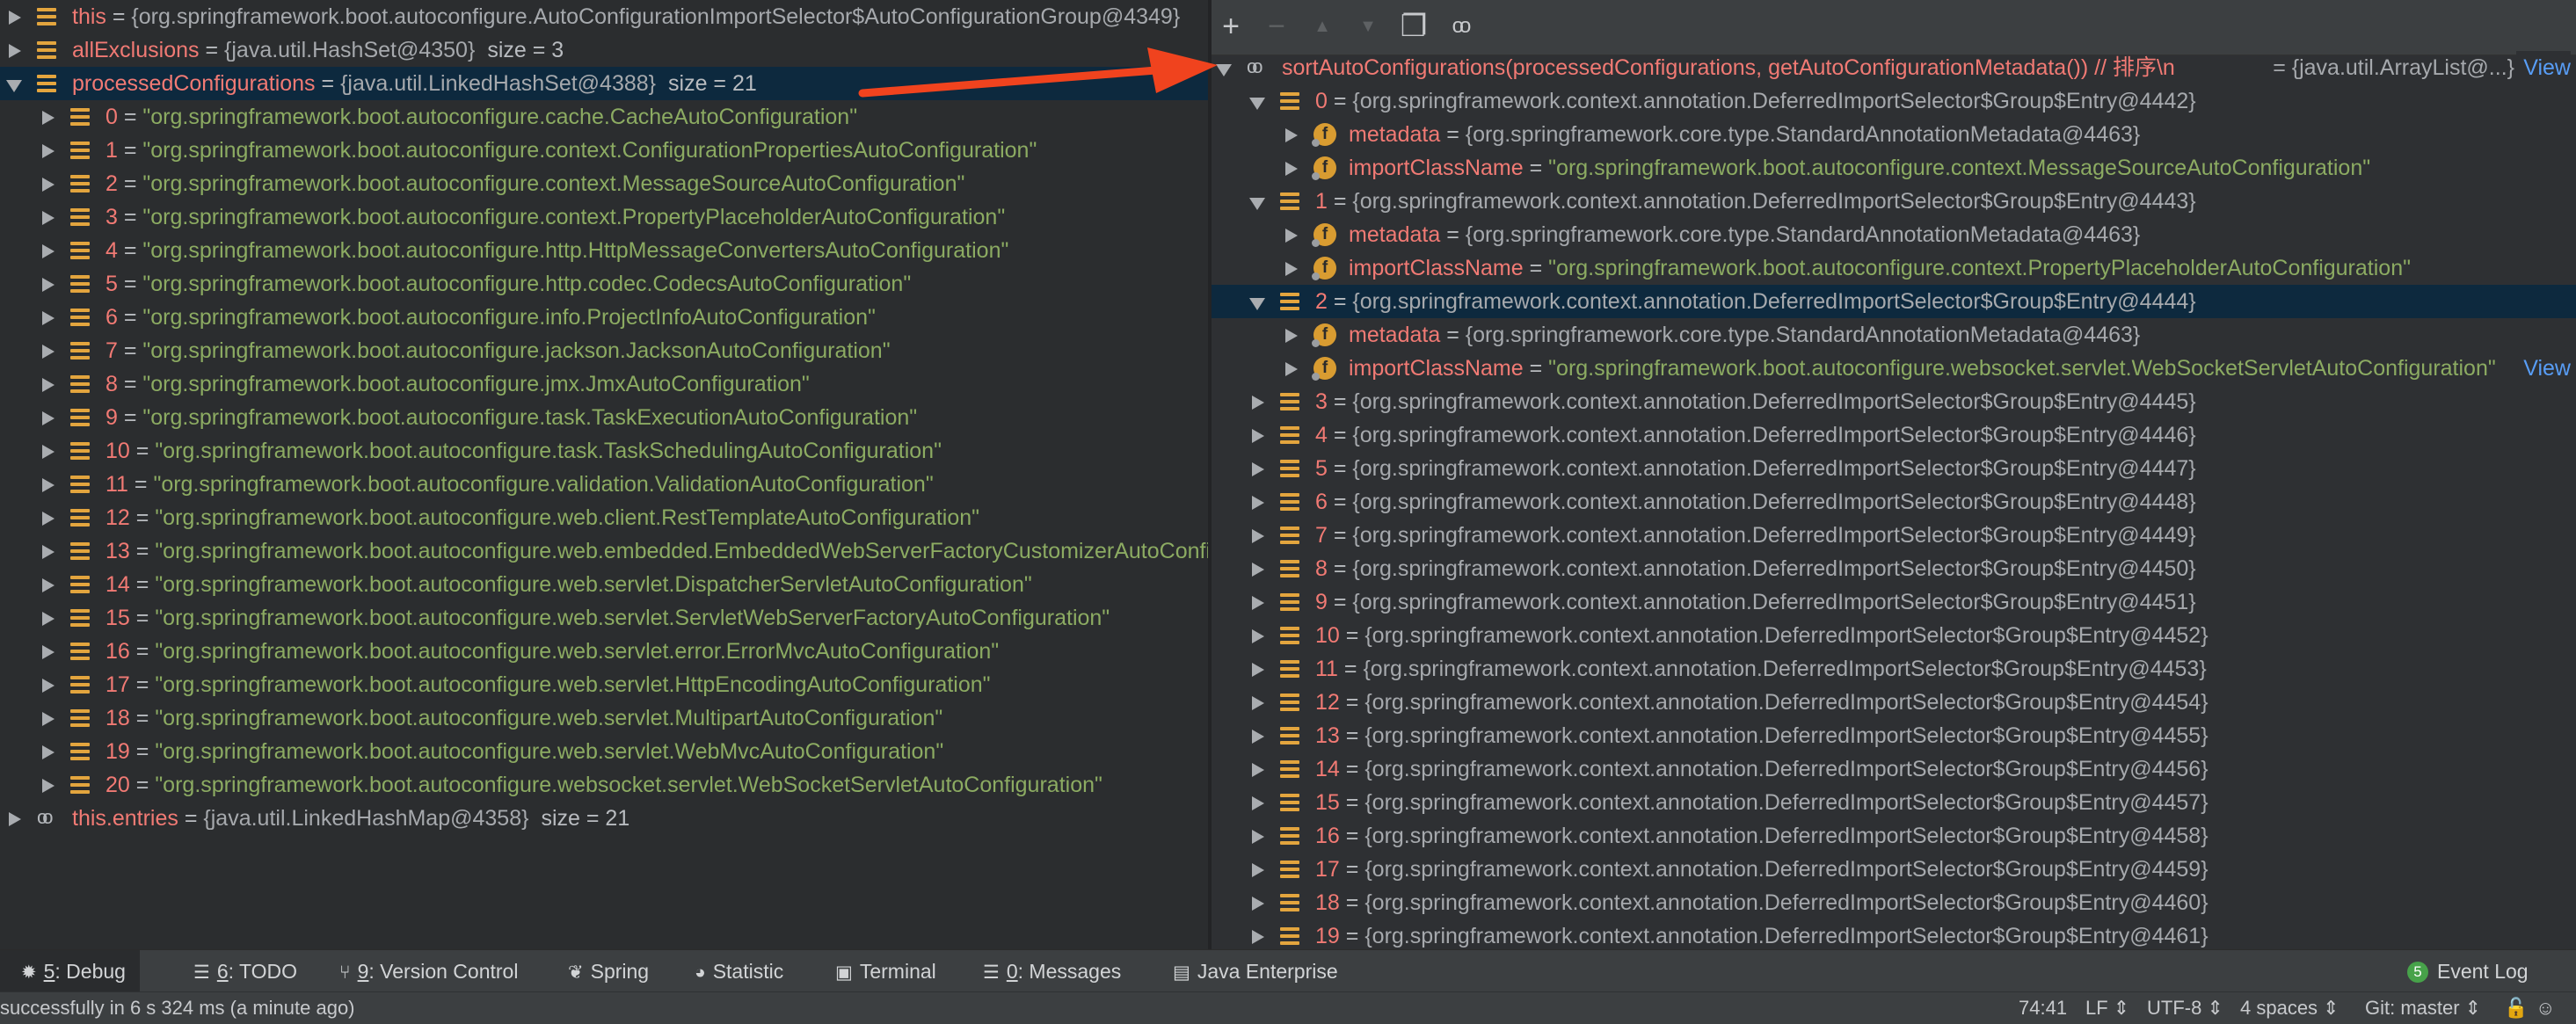 The width and height of the screenshot is (2576, 1024). I want to click on copy-watch-button: ❐, so click(1414, 26).